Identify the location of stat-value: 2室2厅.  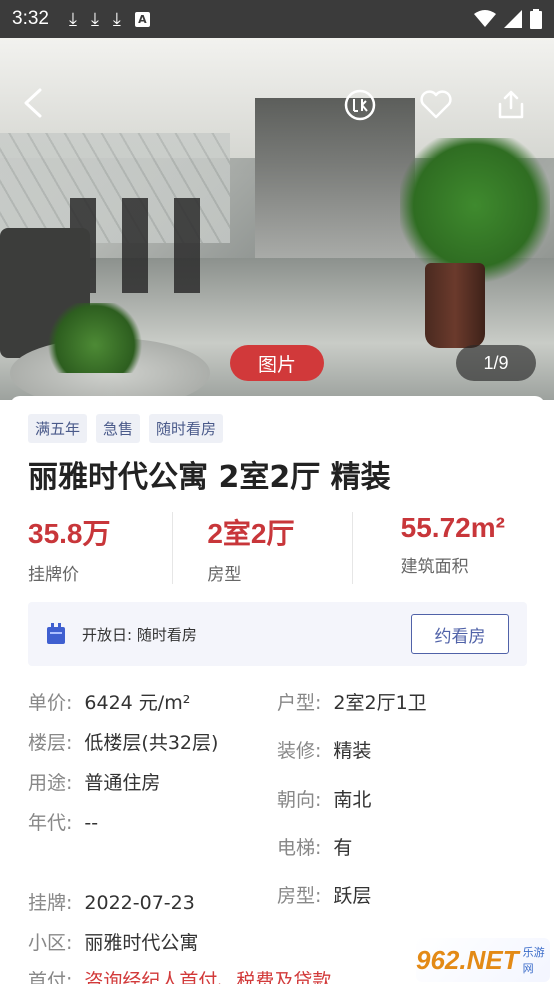
(251, 533).